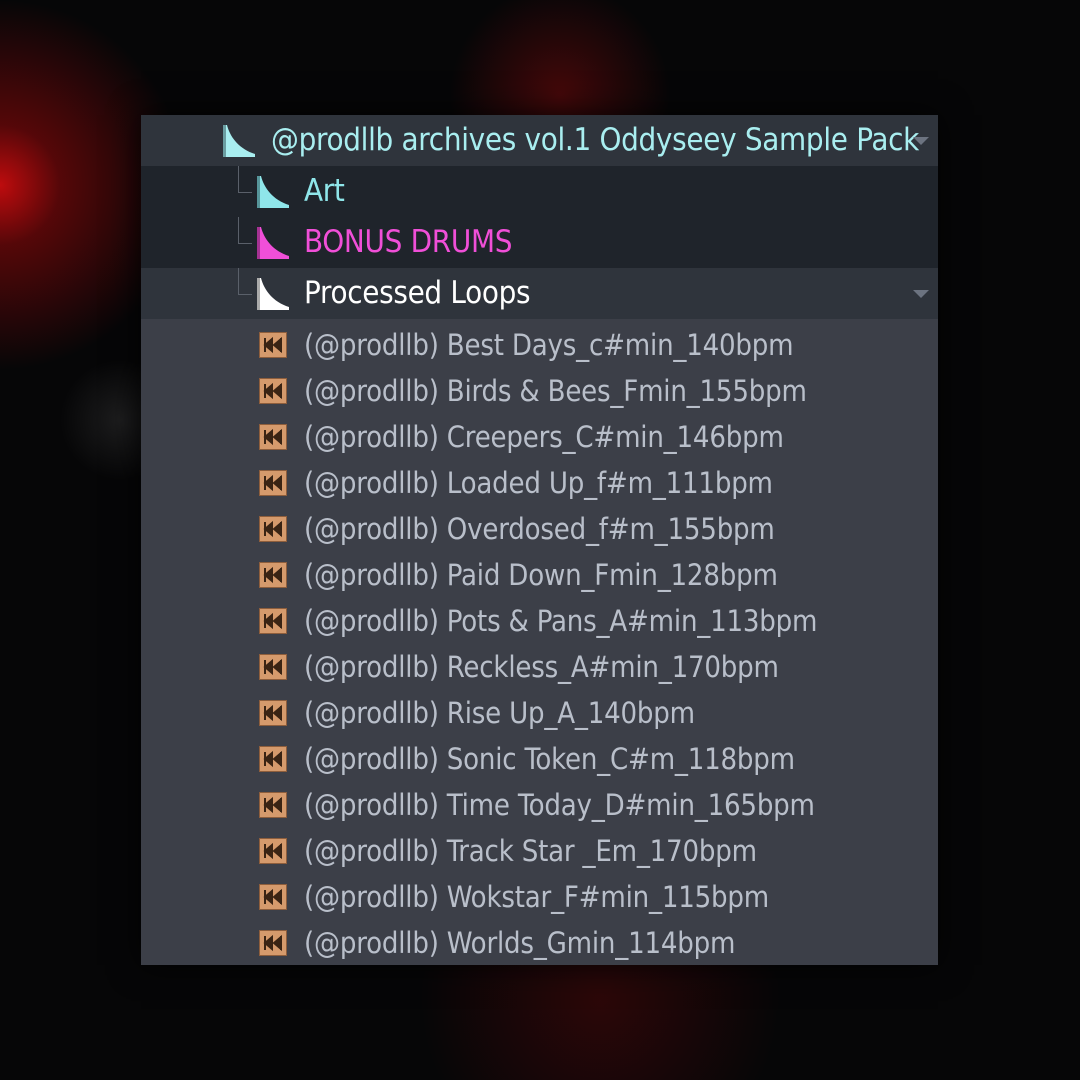  I want to click on file-row: (@prodllb) Creepers_C#min_146bpm, so click(539, 437).